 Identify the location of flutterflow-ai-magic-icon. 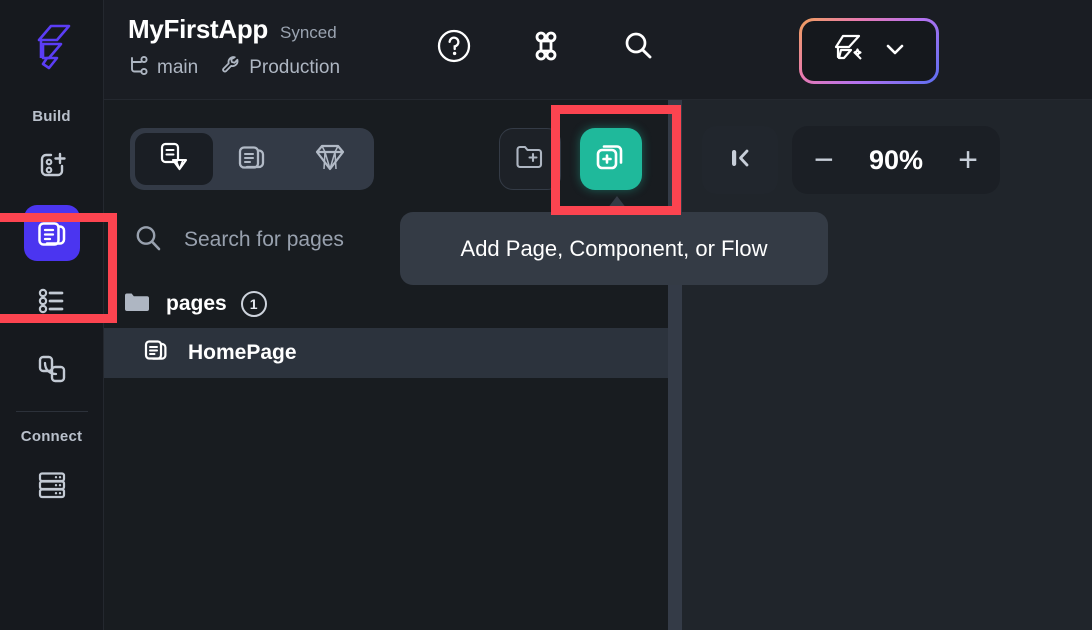
(849, 51).